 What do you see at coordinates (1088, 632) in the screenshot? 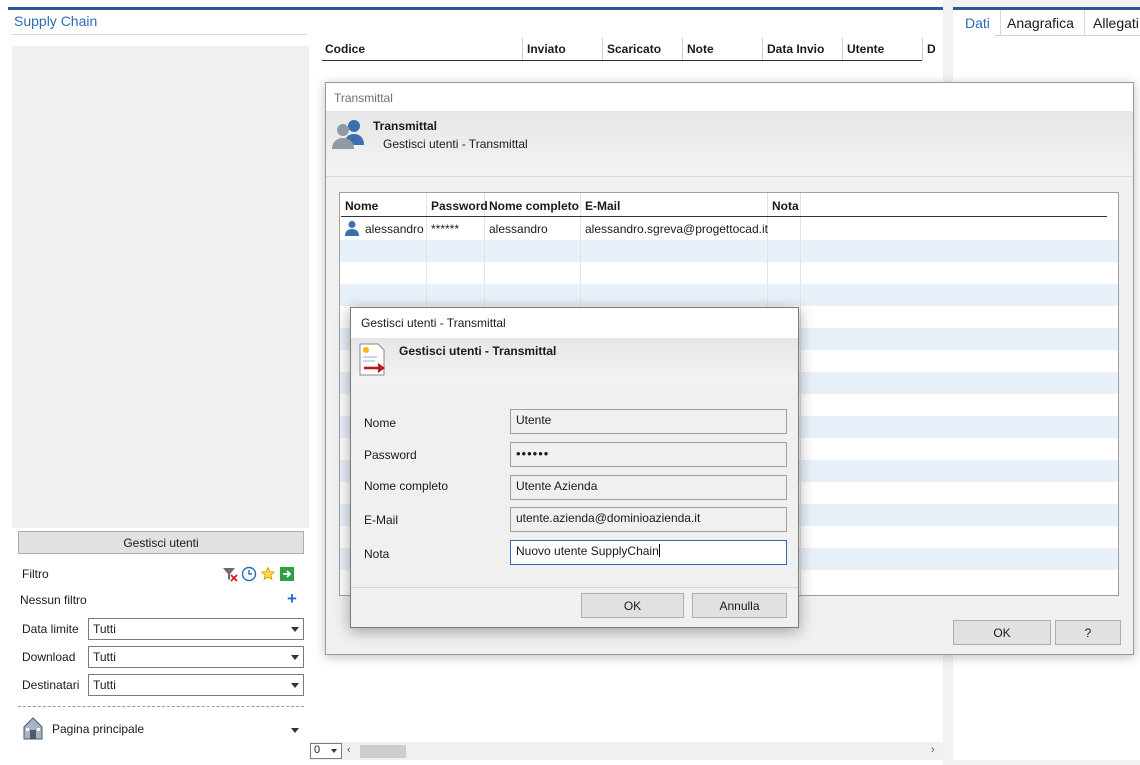
I see `transmittal-help-button: ?` at bounding box center [1088, 632].